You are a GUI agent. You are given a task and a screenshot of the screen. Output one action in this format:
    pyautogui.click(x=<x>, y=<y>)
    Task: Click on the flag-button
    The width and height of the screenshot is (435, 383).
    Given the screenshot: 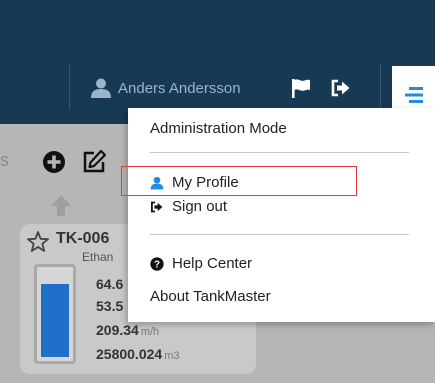 What is the action you would take?
    pyautogui.click(x=301, y=88)
    